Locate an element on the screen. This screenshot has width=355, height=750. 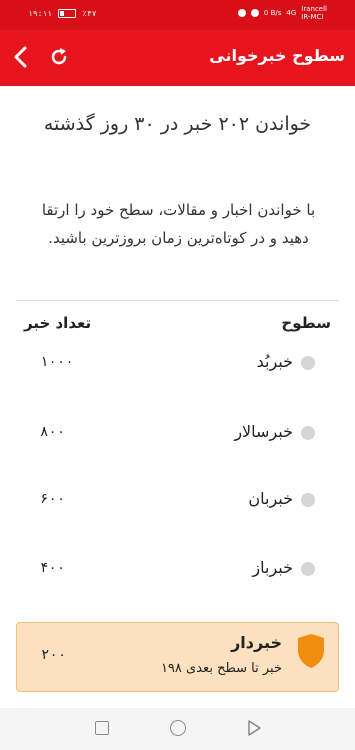
battery-level: ٪۴۷ is located at coordinates (89, 13).